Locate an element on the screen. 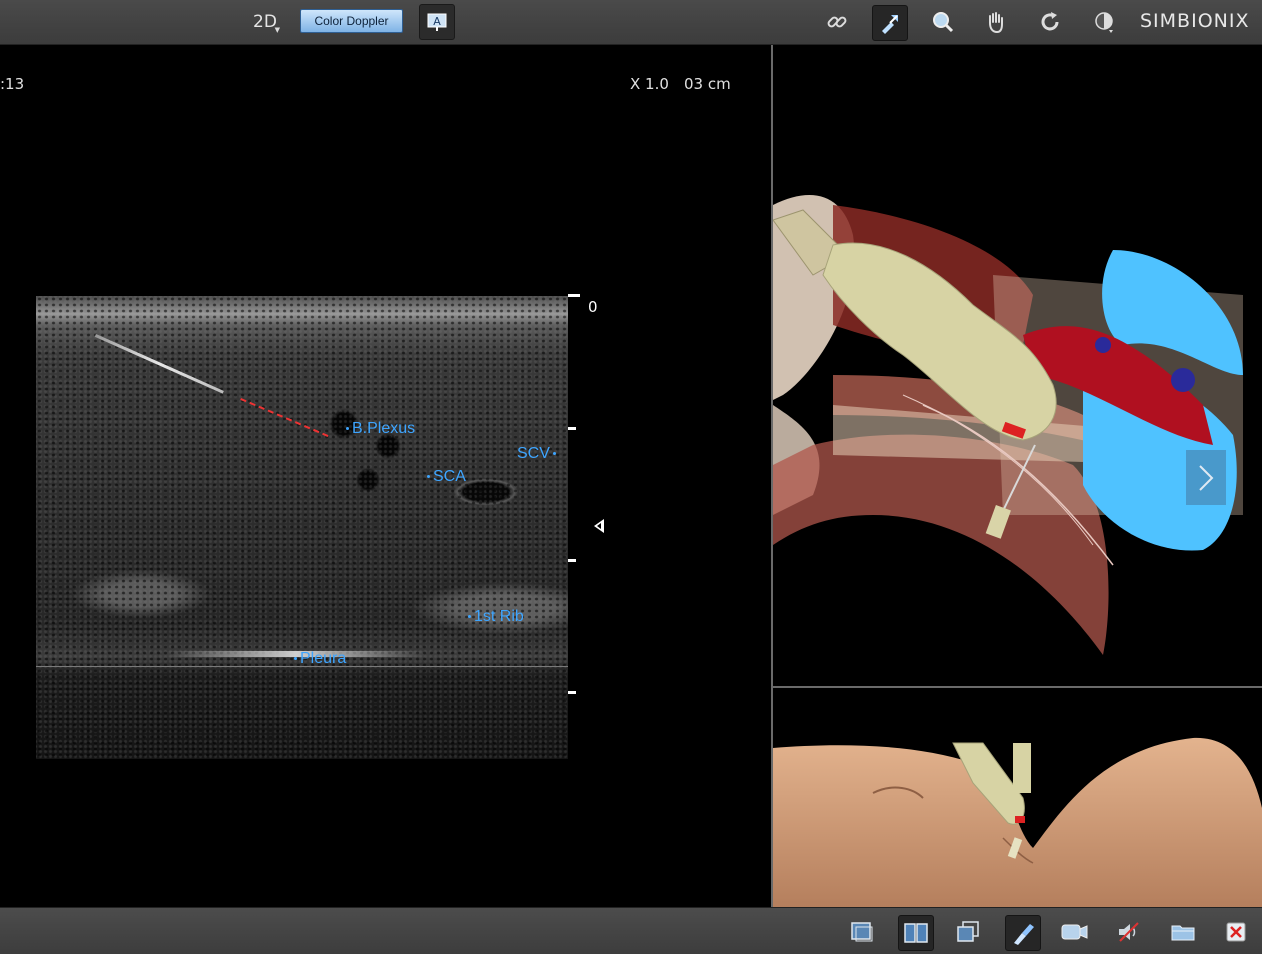 The height and width of the screenshot is (954, 1262). mode-label: 2D is located at coordinates (265, 22).